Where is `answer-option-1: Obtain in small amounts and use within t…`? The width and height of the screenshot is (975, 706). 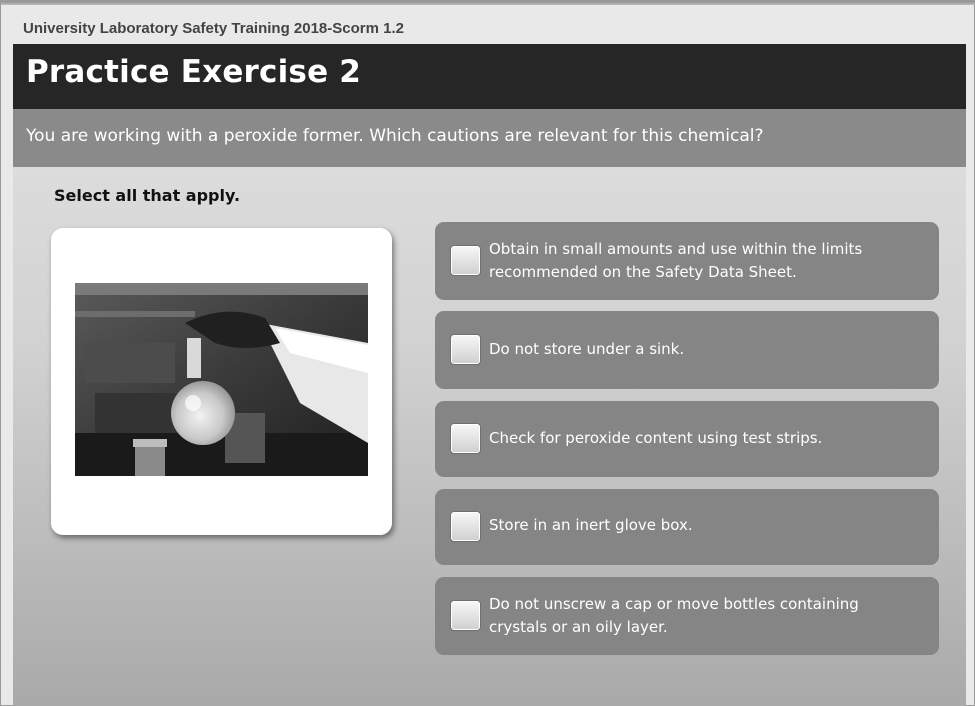 answer-option-1: Obtain in small amounts and use within t… is located at coordinates (687, 261).